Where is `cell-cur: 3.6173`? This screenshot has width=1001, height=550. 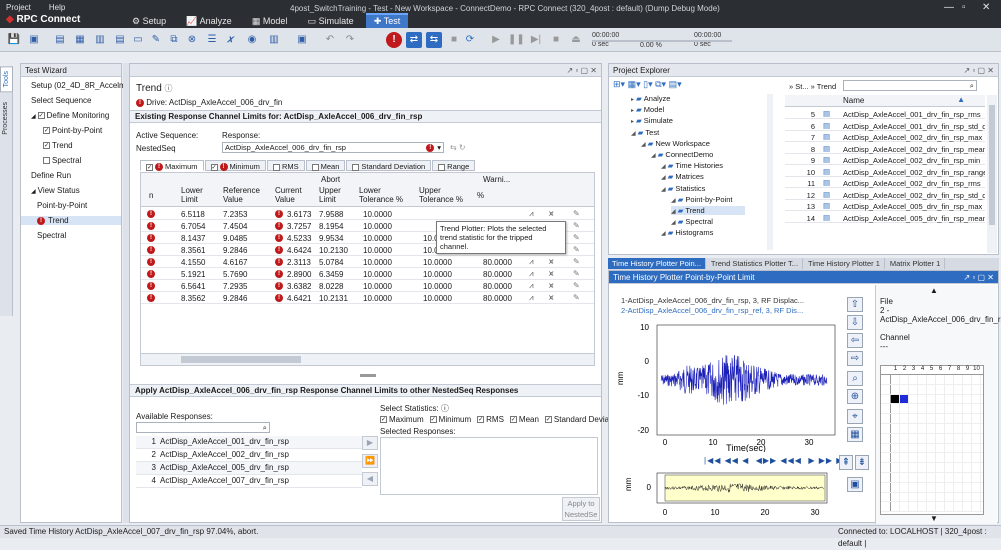 cell-cur: 3.6173 is located at coordinates (299, 214).